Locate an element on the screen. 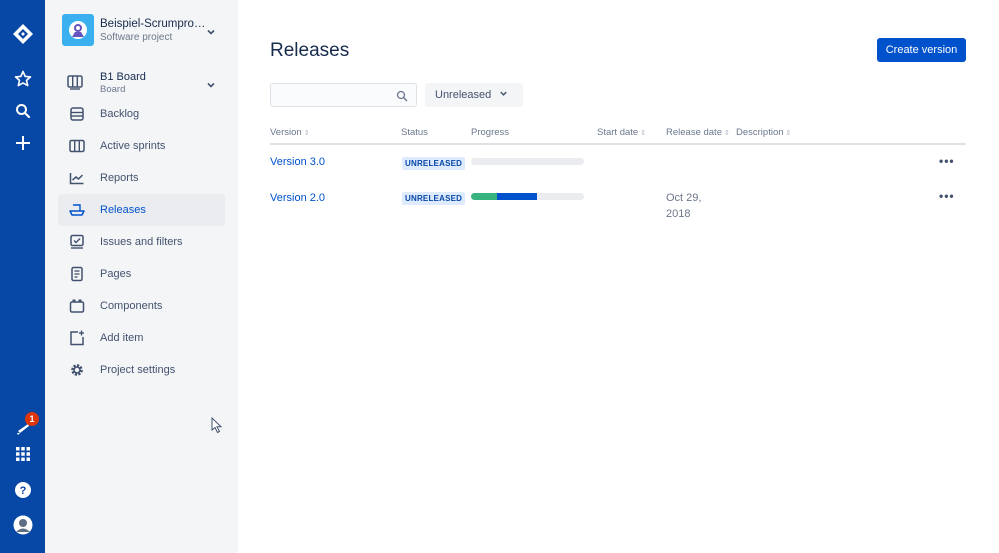 The height and width of the screenshot is (553, 999). table-header-divider is located at coordinates (618, 144).